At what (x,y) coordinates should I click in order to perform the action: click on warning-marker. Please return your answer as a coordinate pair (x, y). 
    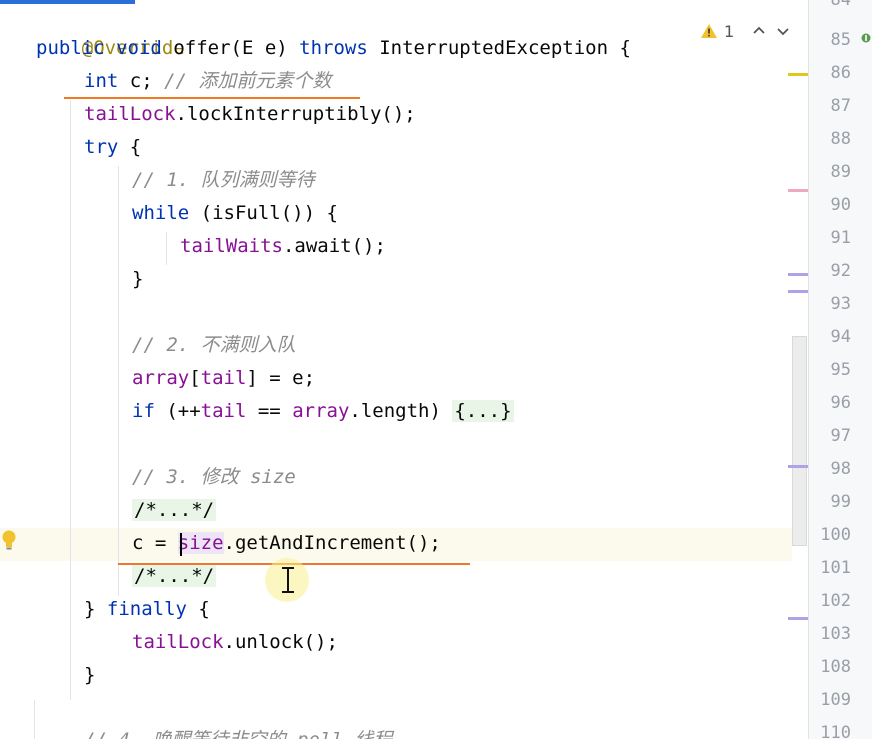
    Looking at the image, I should click on (798, 74).